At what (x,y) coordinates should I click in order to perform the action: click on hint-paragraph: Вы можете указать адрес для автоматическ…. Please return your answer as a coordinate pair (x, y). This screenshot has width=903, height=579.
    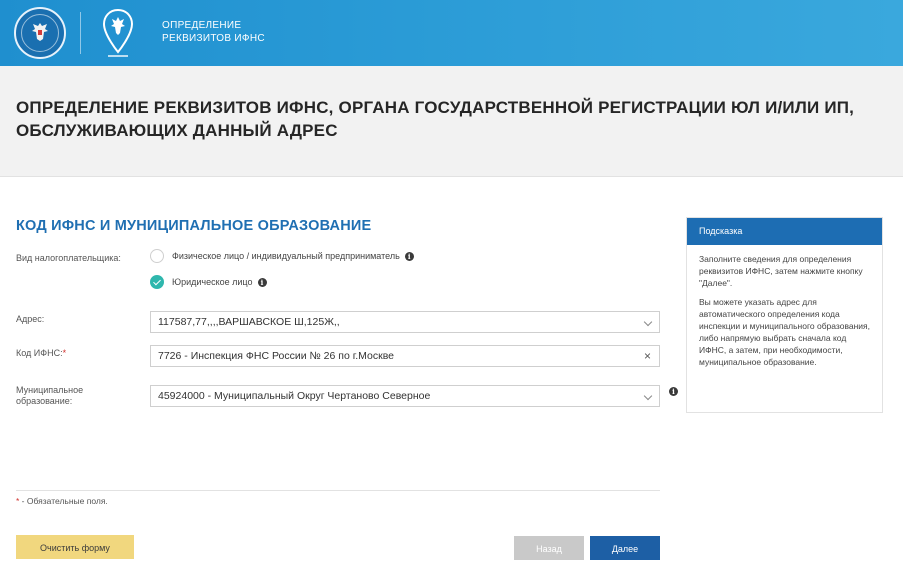
    Looking at the image, I should click on (785, 332).